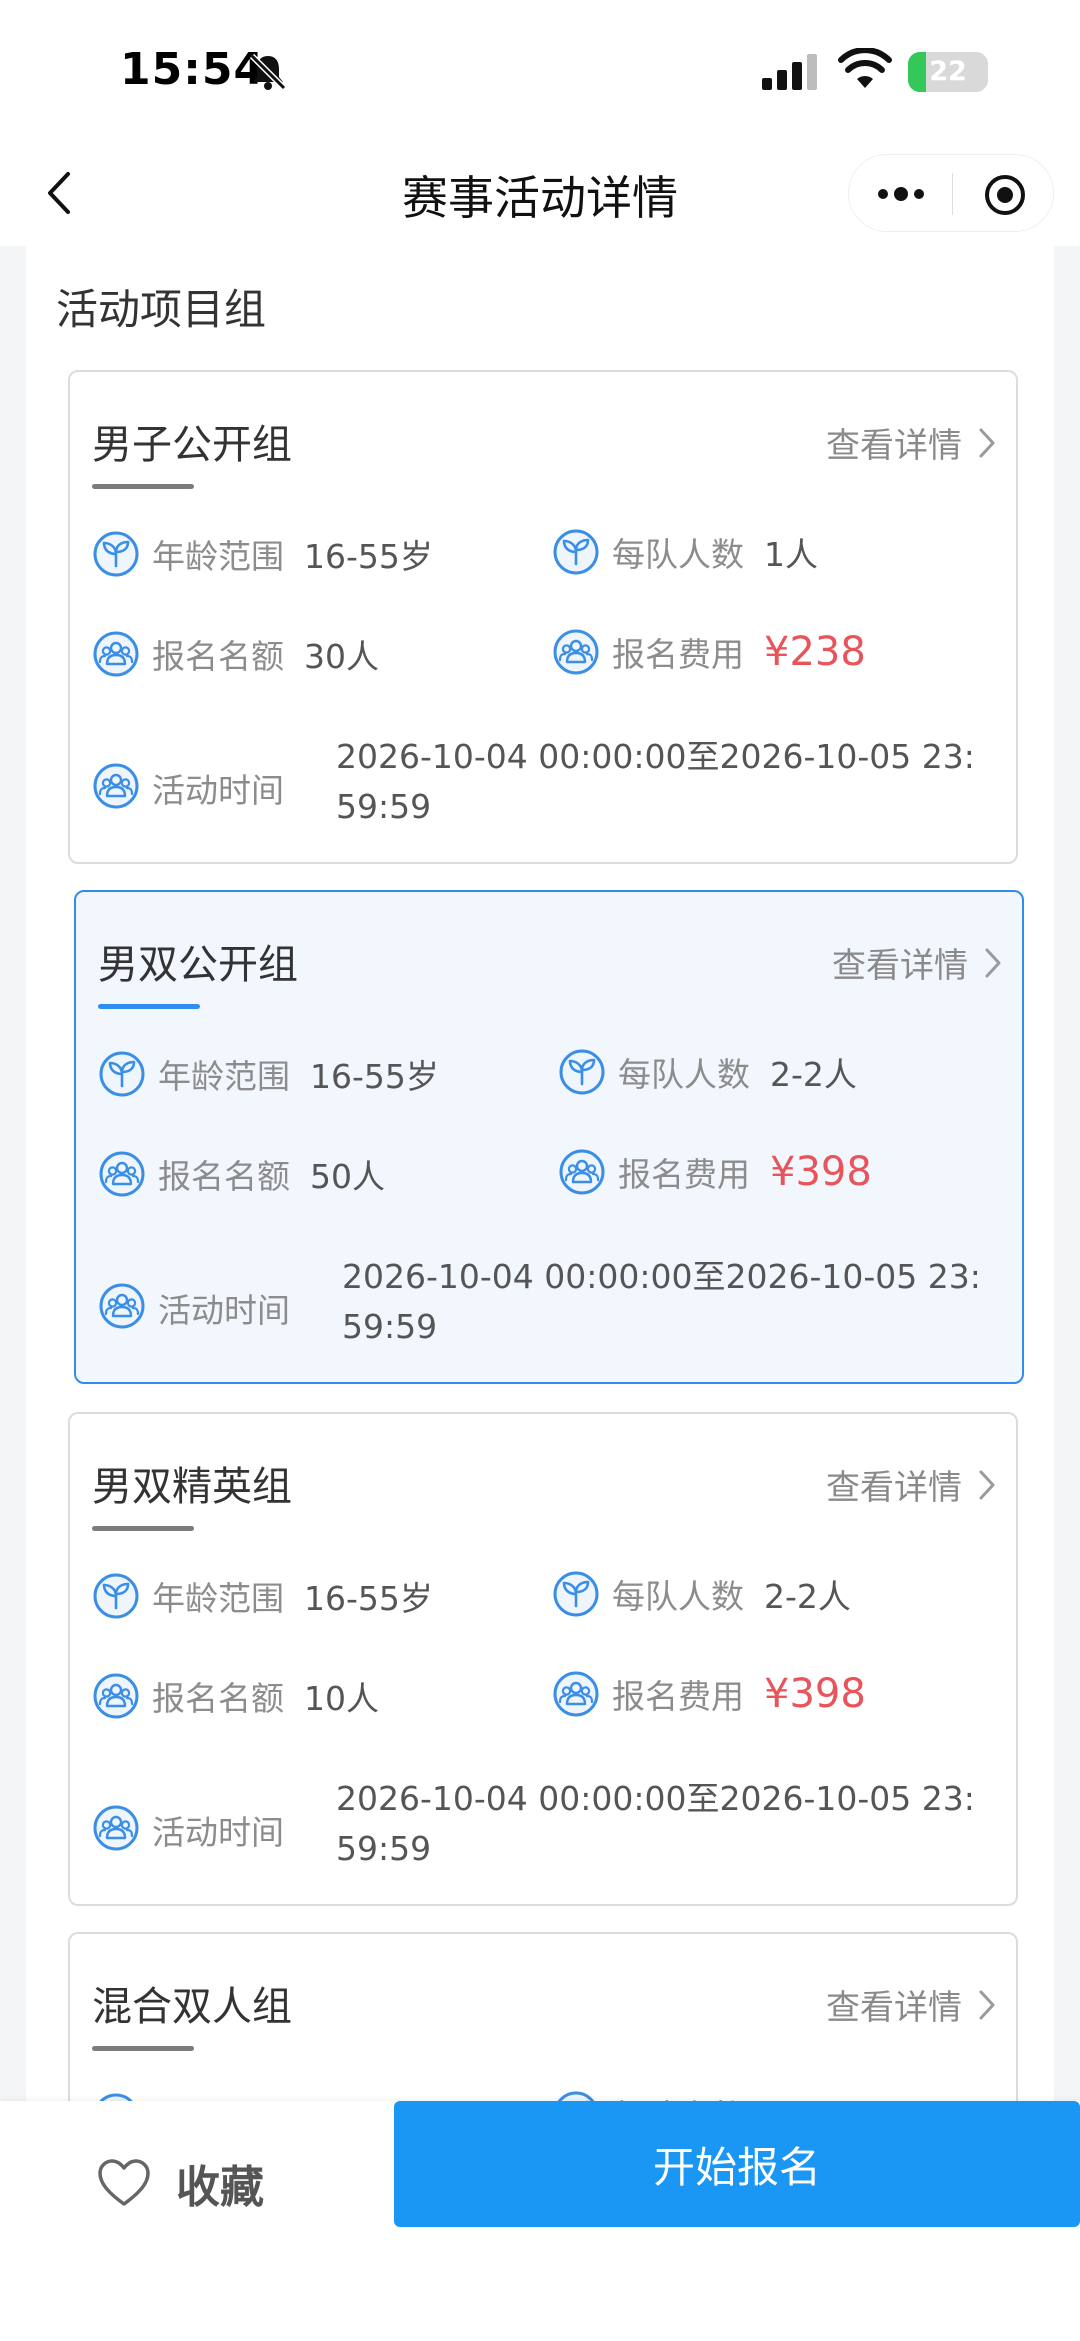 This screenshot has width=1080, height=2341. Describe the element at coordinates (341, 656) in the screenshot. I see `info-value: 30人` at that location.